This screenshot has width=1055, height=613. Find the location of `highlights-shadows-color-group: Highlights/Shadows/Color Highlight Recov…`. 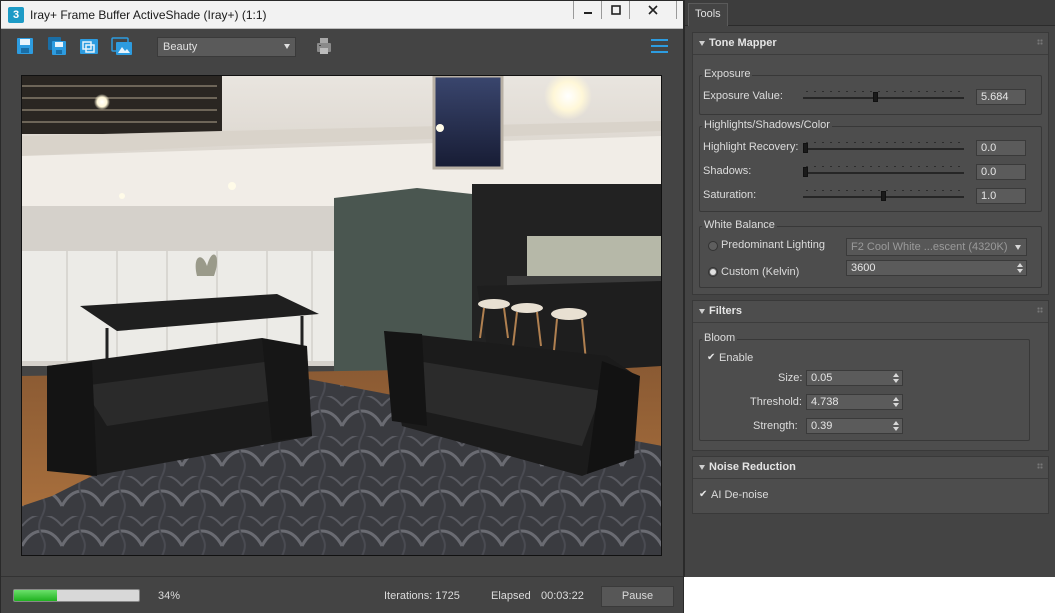

highlights-shadows-color-group: Highlights/Shadows/Color Highlight Recov… is located at coordinates (870, 165).